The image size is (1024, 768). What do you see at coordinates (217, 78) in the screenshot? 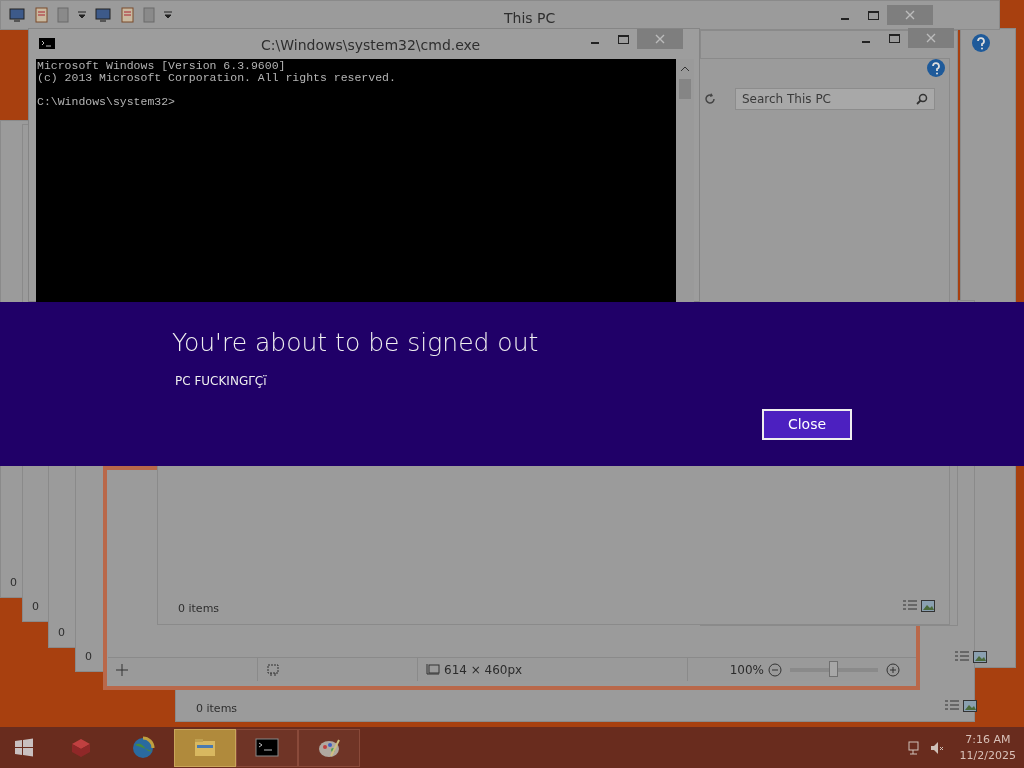
I see `console-line: (c) 2013 Microsoft Corporation. All rights reserved.` at bounding box center [217, 78].